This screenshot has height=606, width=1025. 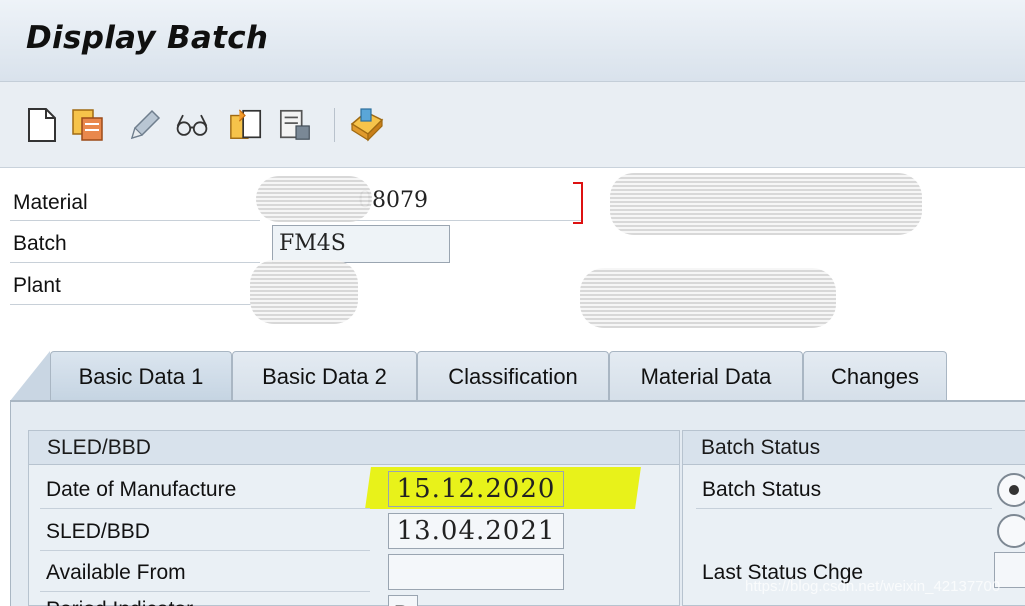 I want to click on redacted-plant-code, so click(x=304, y=292).